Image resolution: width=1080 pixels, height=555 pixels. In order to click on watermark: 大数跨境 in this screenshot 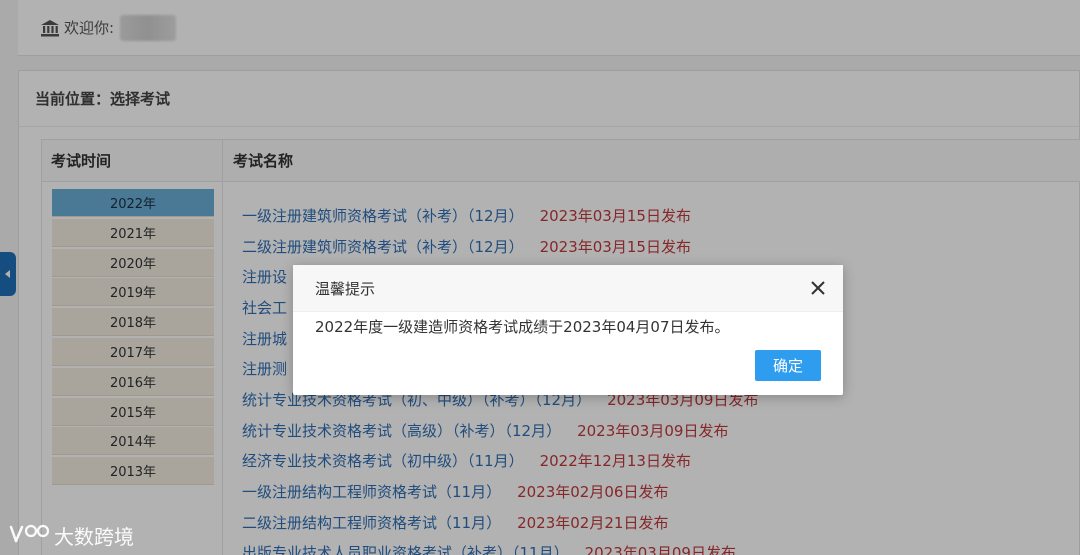, I will do `click(71, 535)`.